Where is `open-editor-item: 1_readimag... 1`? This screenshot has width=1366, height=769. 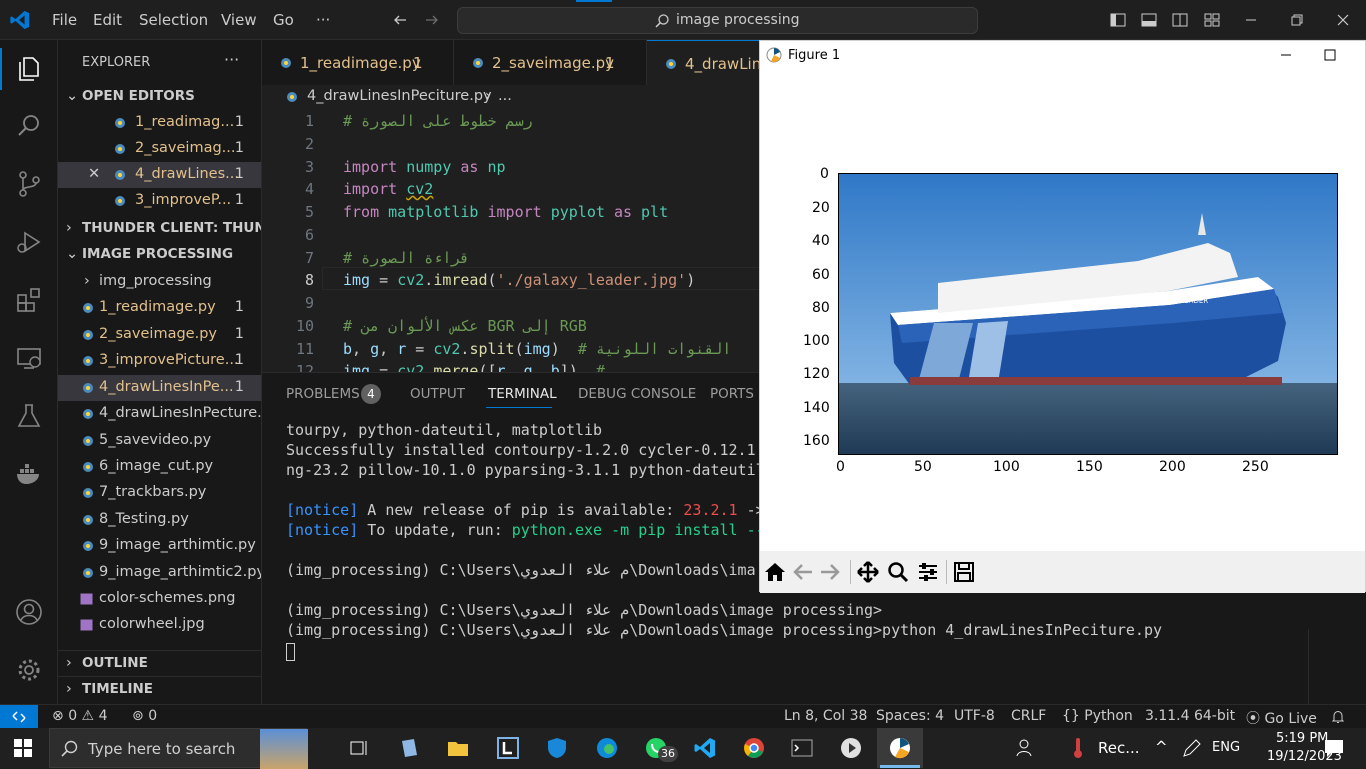
open-editor-item: 1_readimag... 1 is located at coordinates (159, 123).